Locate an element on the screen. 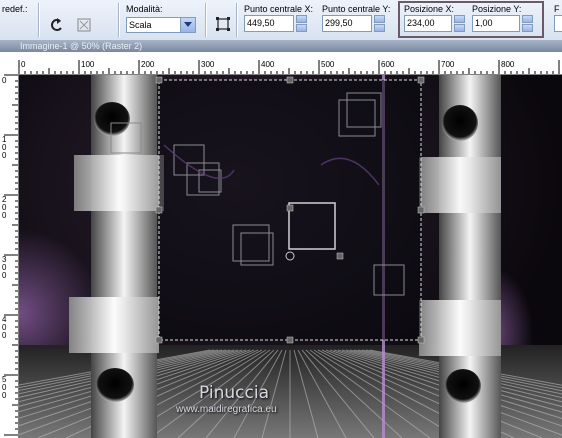  center-x-spinner is located at coordinates (301, 23).